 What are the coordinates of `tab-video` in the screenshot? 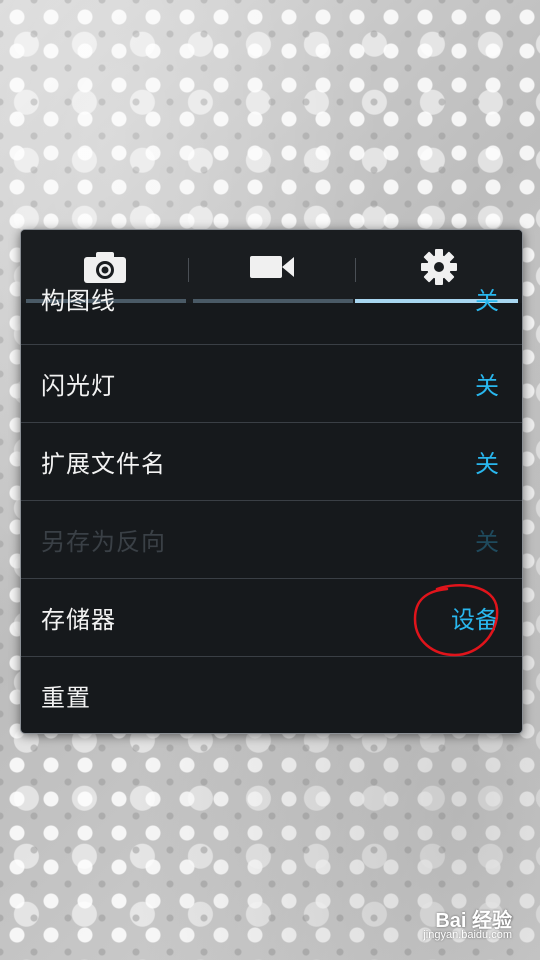 It's located at (271, 266).